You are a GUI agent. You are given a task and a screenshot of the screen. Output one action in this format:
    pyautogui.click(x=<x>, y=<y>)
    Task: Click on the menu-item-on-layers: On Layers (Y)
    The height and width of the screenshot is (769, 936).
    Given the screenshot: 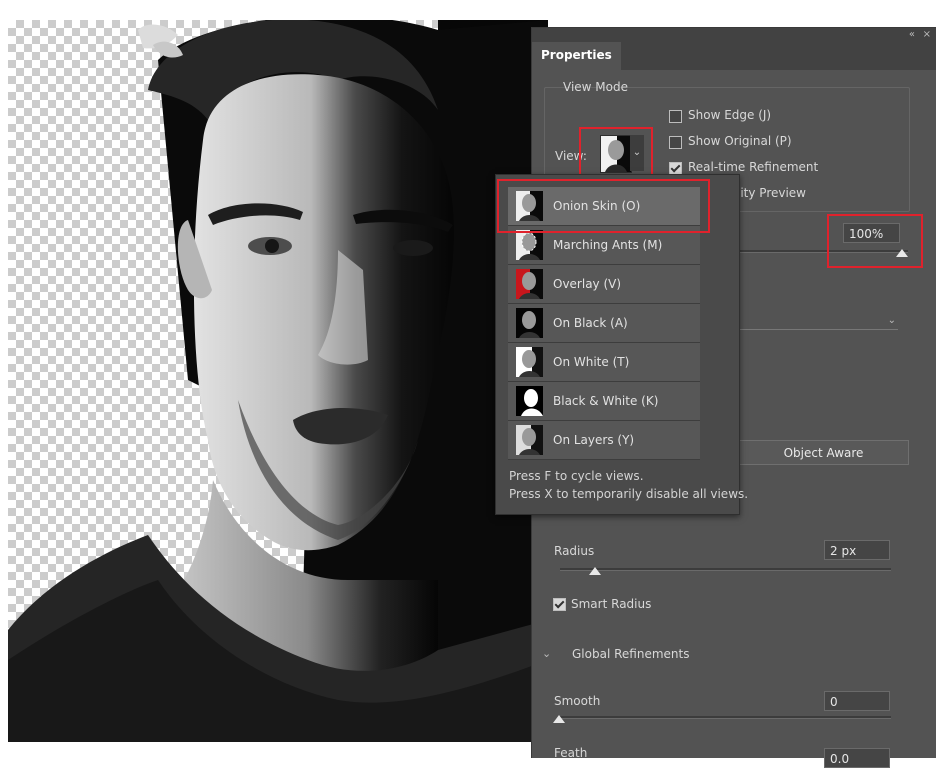 What is the action you would take?
    pyautogui.click(x=604, y=440)
    